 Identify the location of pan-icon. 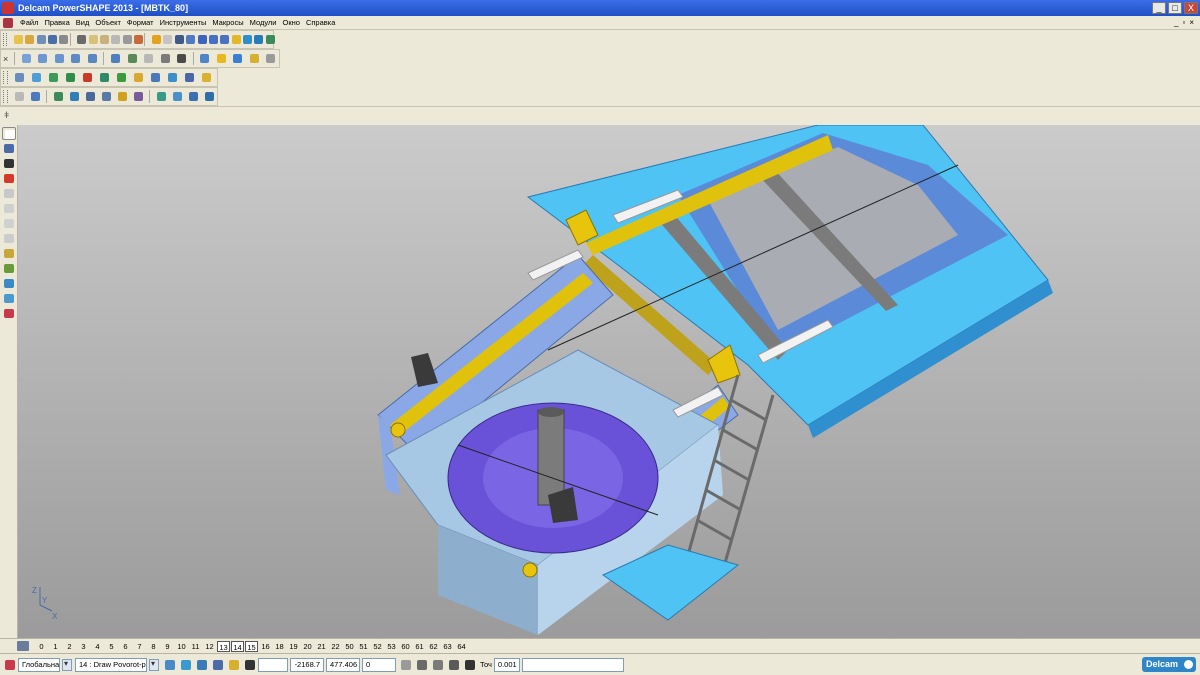
(181, 58).